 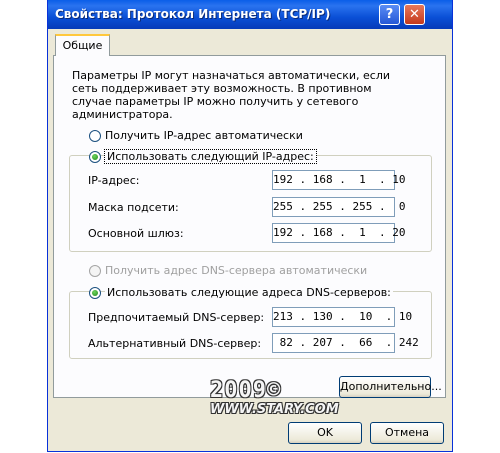 What do you see at coordinates (236, 270) in the screenshot?
I see `dns-auto-label: Получить адрес DNS-сервера автоматически` at bounding box center [236, 270].